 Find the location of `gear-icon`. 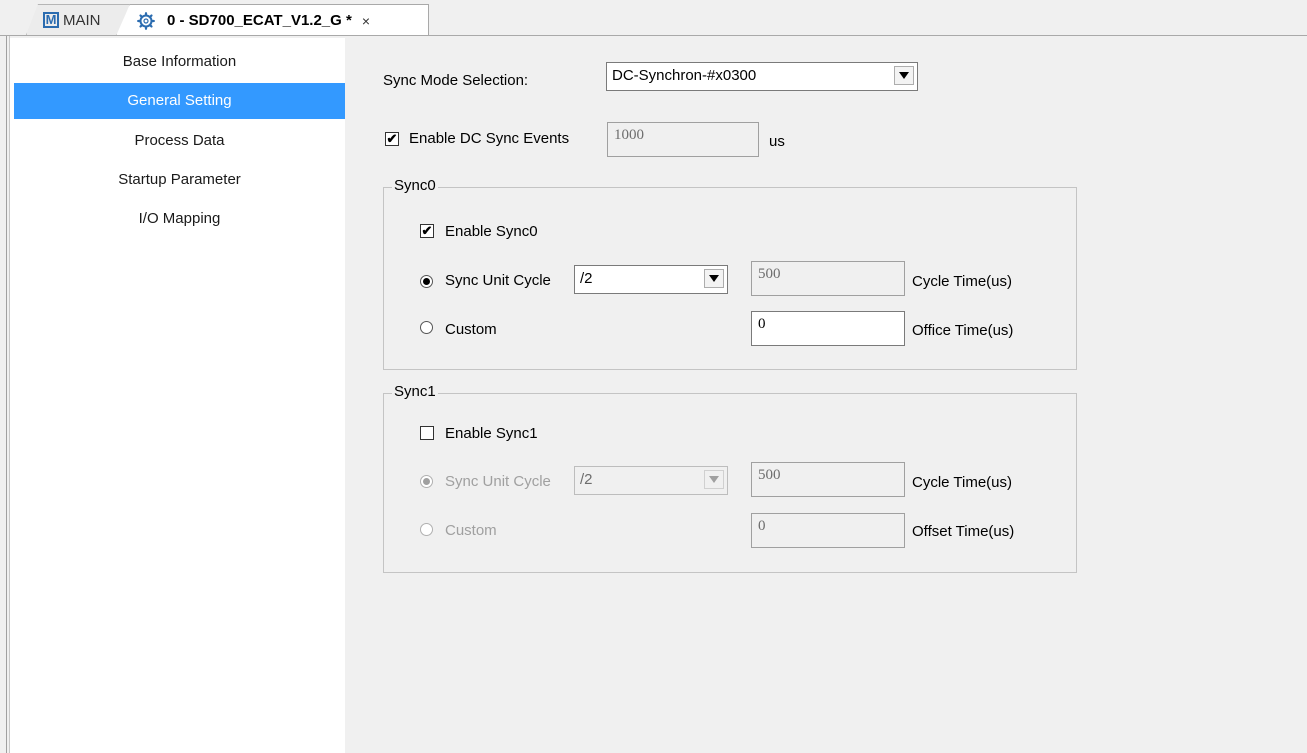

gear-icon is located at coordinates (146, 20).